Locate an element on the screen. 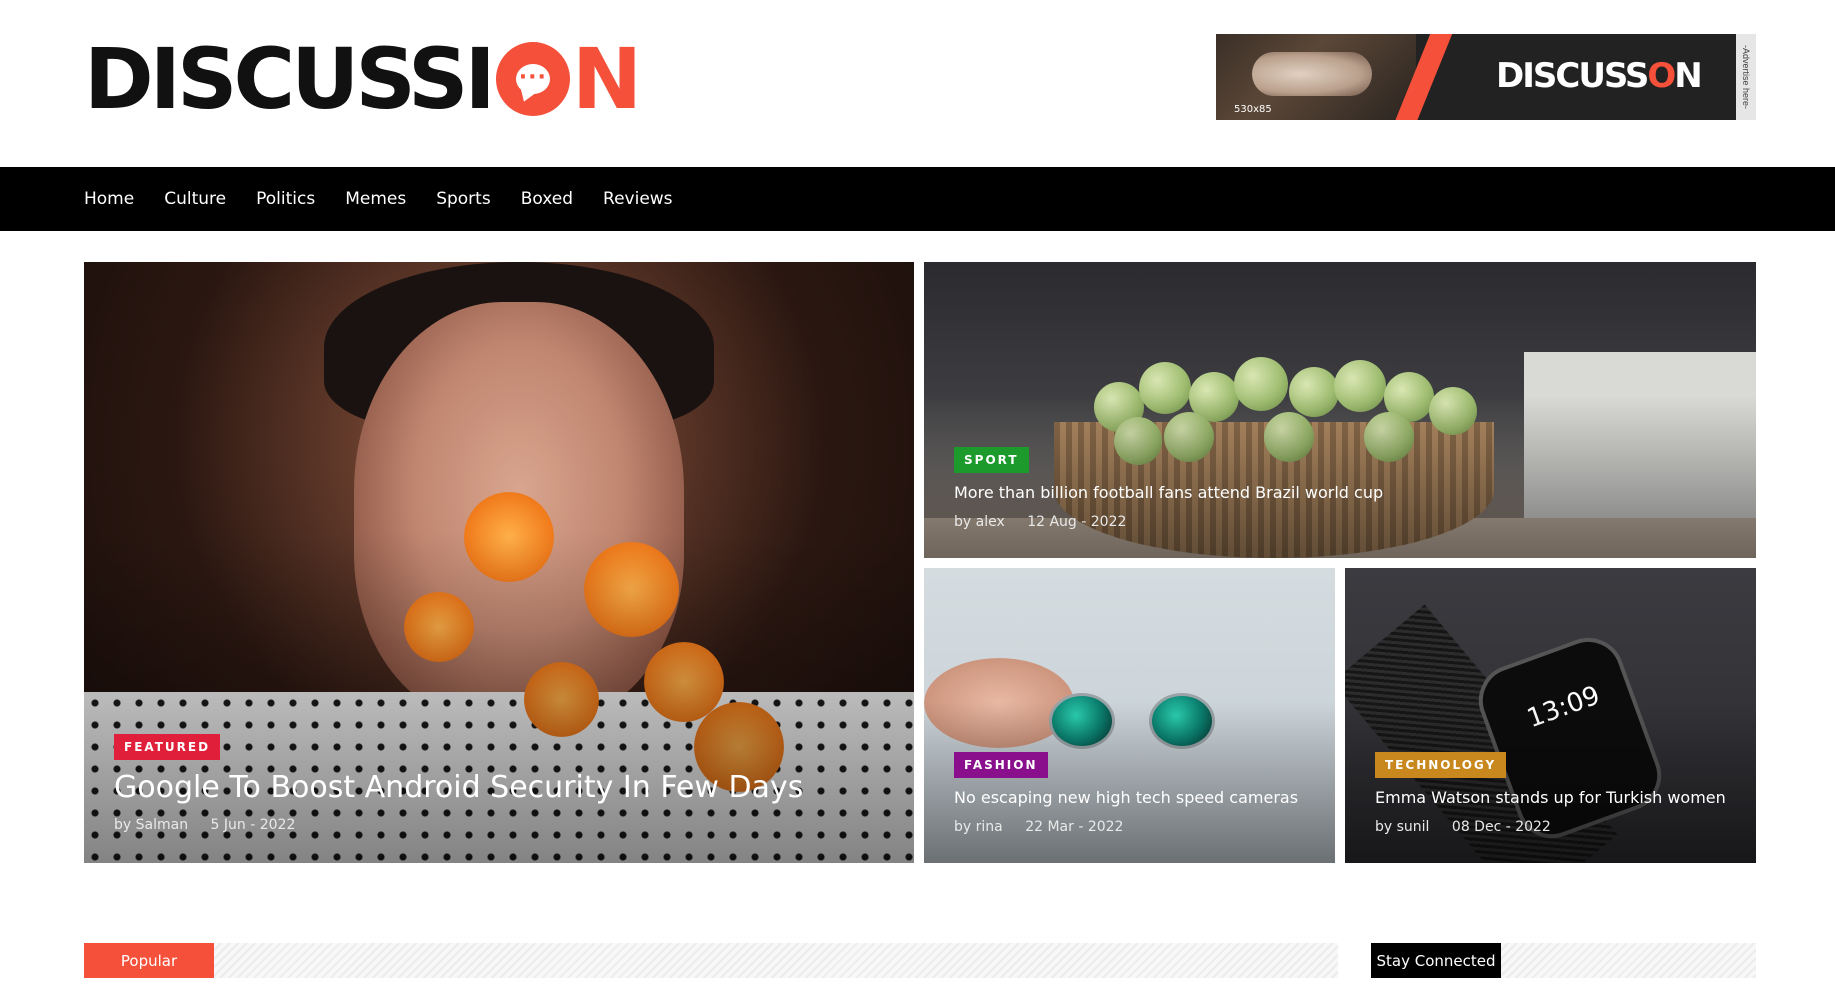 The width and height of the screenshot is (1835, 996). category-badge: FASHION is located at coordinates (1001, 765).